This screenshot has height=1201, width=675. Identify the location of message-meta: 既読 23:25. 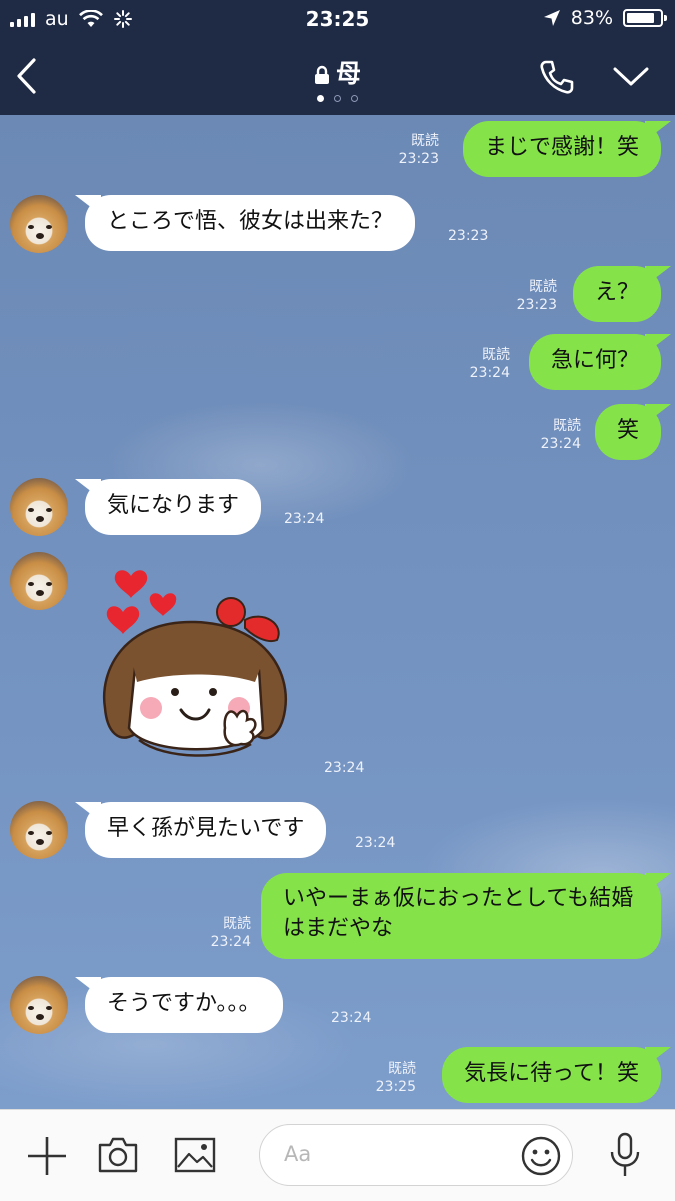
(396, 1078).